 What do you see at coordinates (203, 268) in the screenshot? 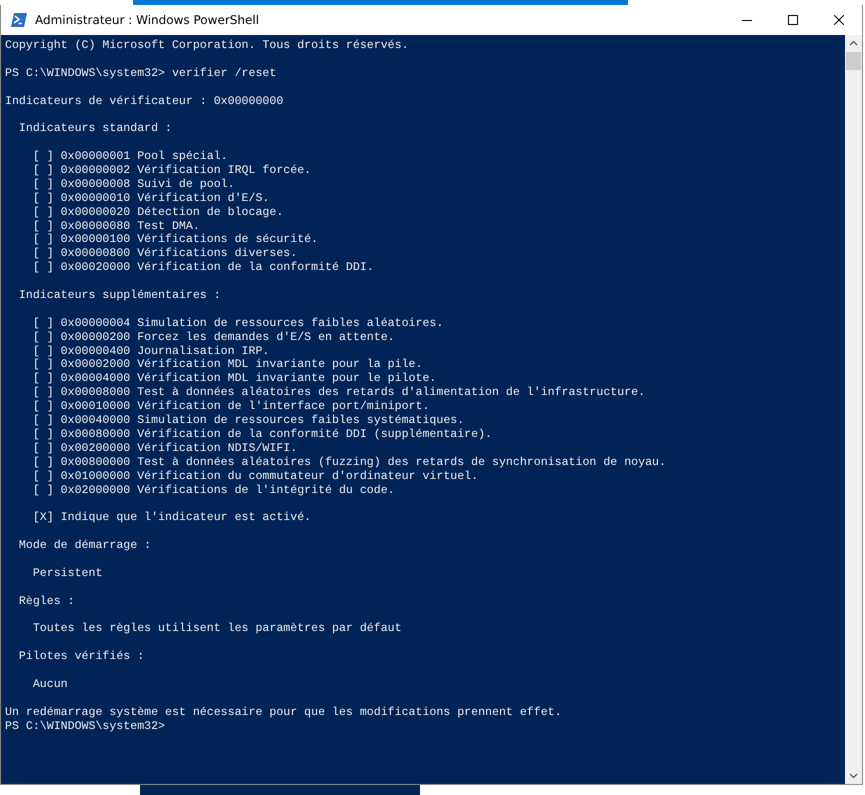
I see `console-line: [ ] 0x00020000 Vérification de la conformité DDI.` at bounding box center [203, 268].